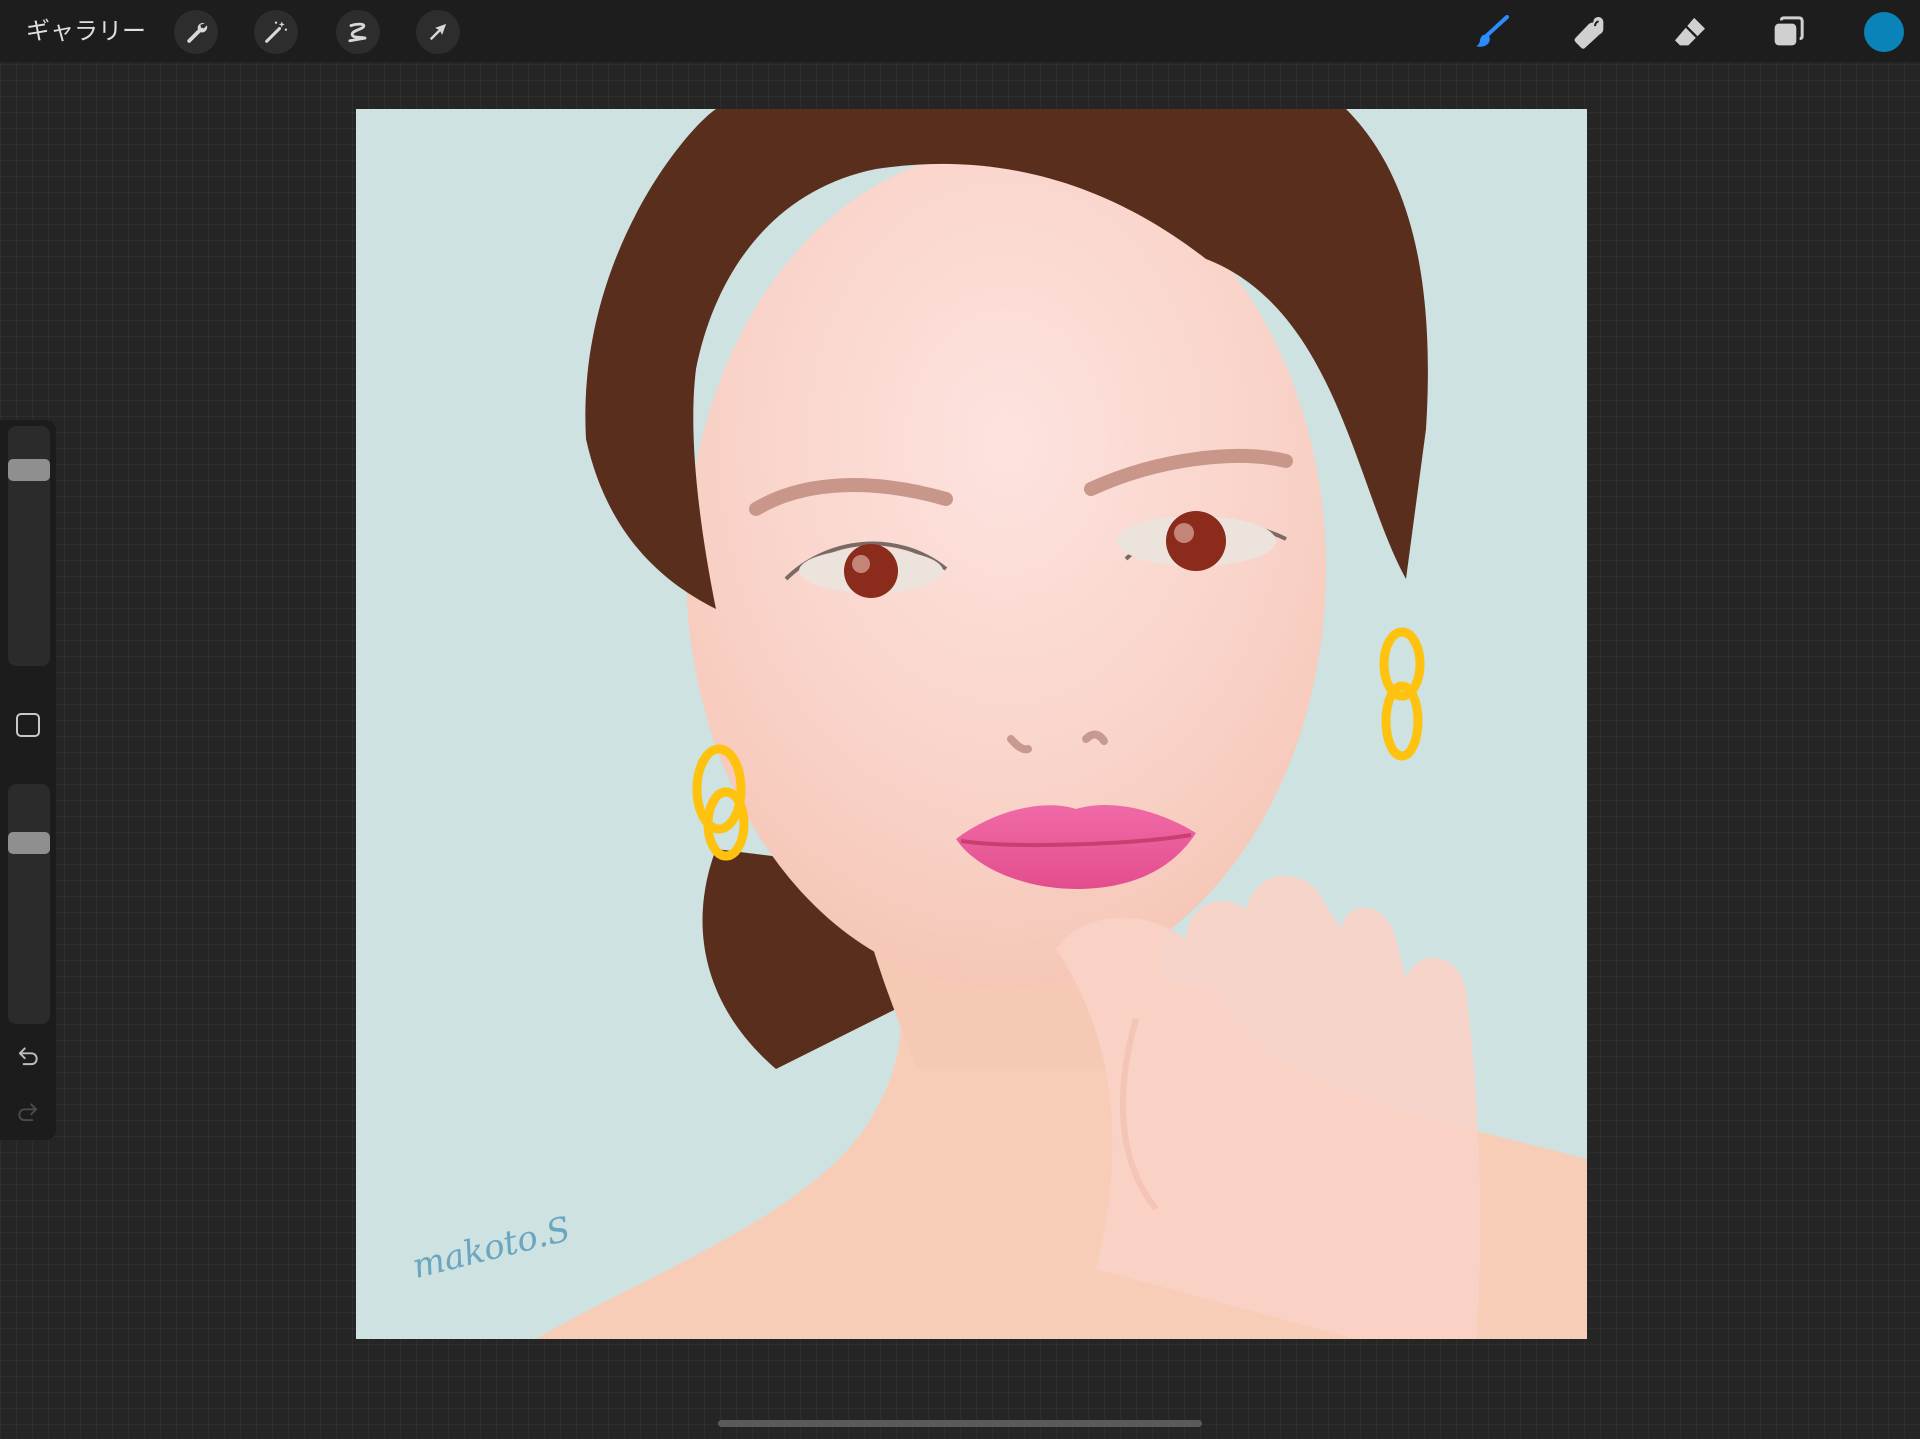  I want to click on left-sidebar, so click(28, 780).